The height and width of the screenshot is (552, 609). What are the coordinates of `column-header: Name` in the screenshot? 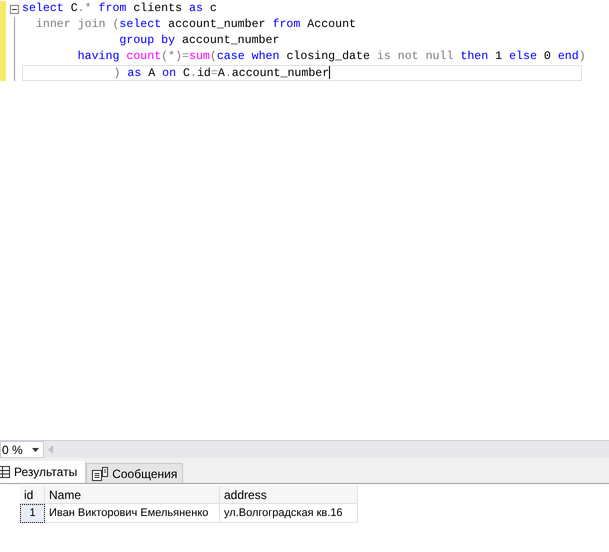 It's located at (132, 495).